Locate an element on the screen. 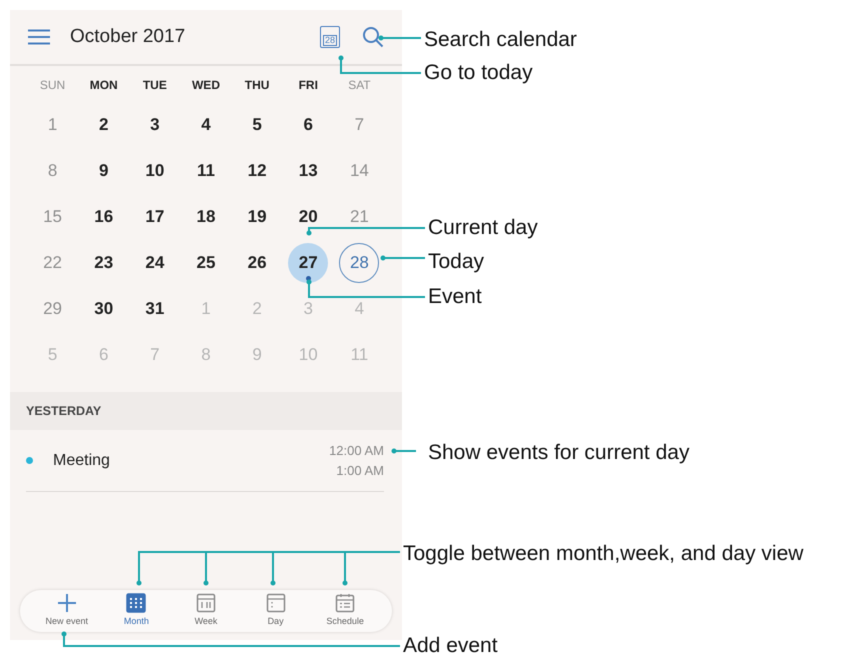  date-cell: 9 is located at coordinates (104, 171).